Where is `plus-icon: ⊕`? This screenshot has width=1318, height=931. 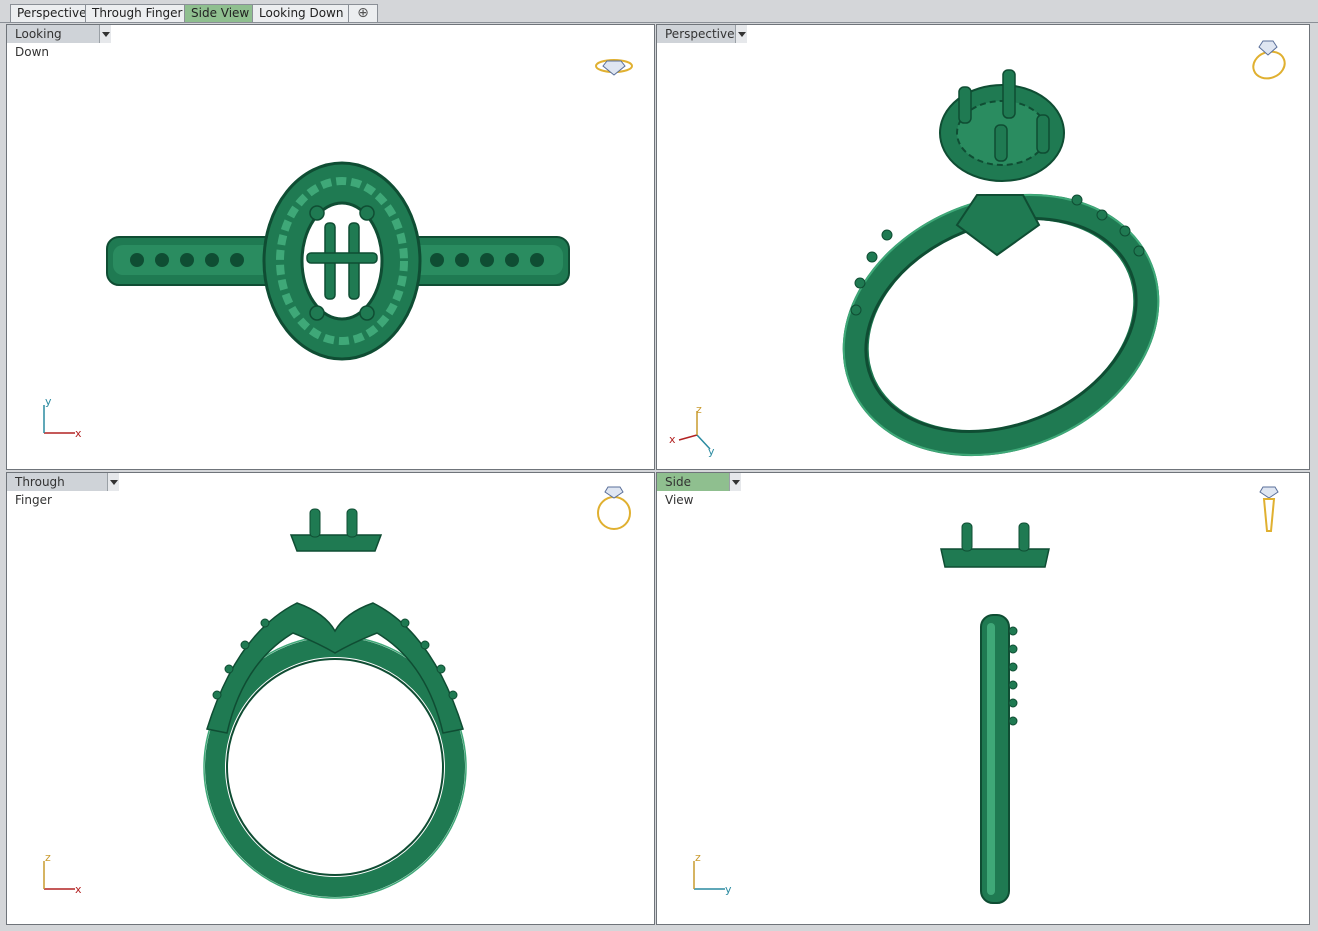 plus-icon: ⊕ is located at coordinates (363, 13).